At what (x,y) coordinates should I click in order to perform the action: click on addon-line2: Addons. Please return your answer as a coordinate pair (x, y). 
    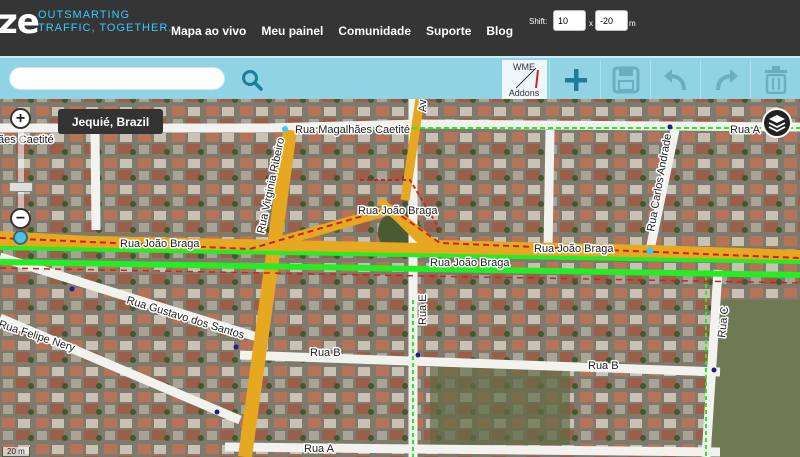
    Looking at the image, I should click on (524, 93).